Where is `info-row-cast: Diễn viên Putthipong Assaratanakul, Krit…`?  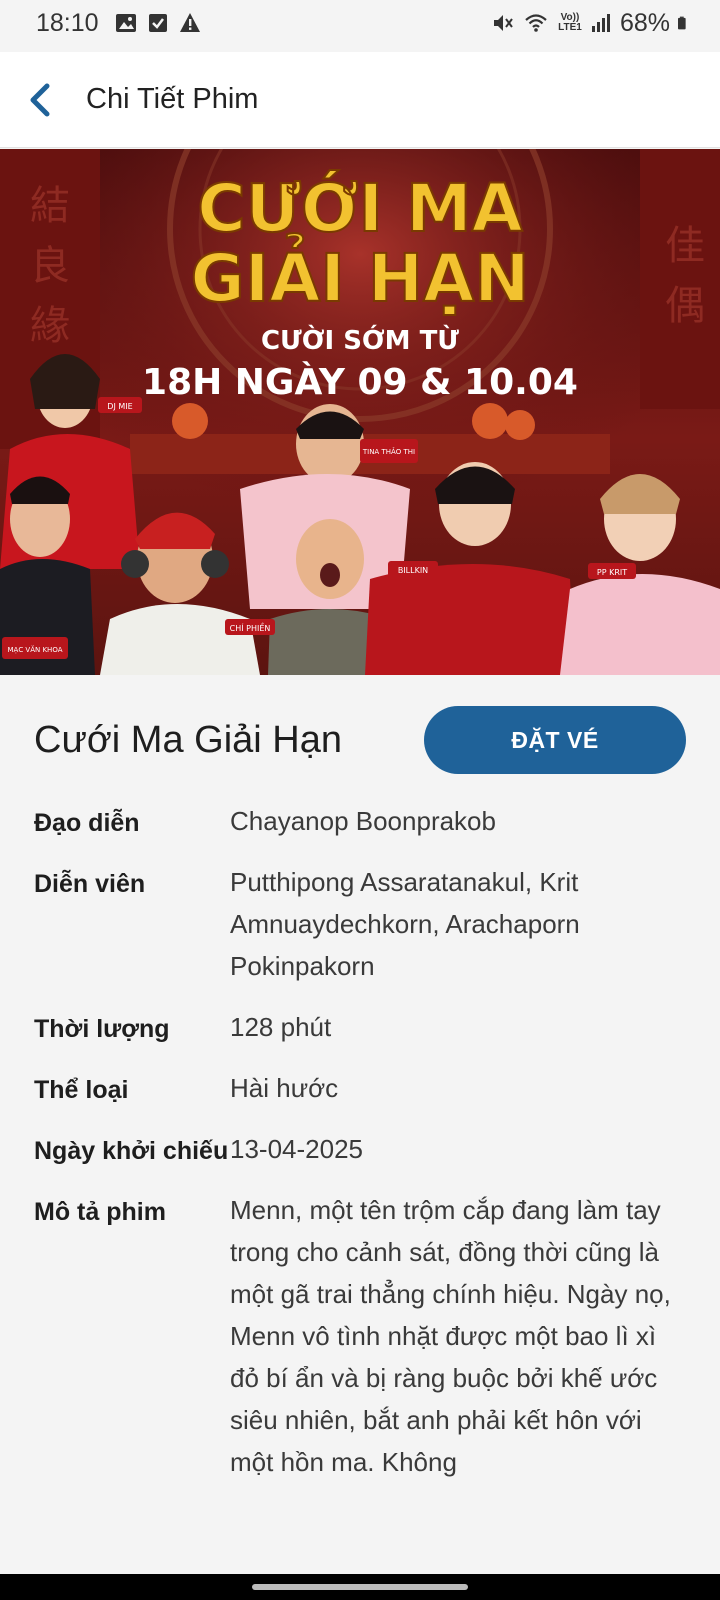
info-row-cast: Diễn viên Putthipong Assaratanakul, Krit… is located at coordinates (360, 926).